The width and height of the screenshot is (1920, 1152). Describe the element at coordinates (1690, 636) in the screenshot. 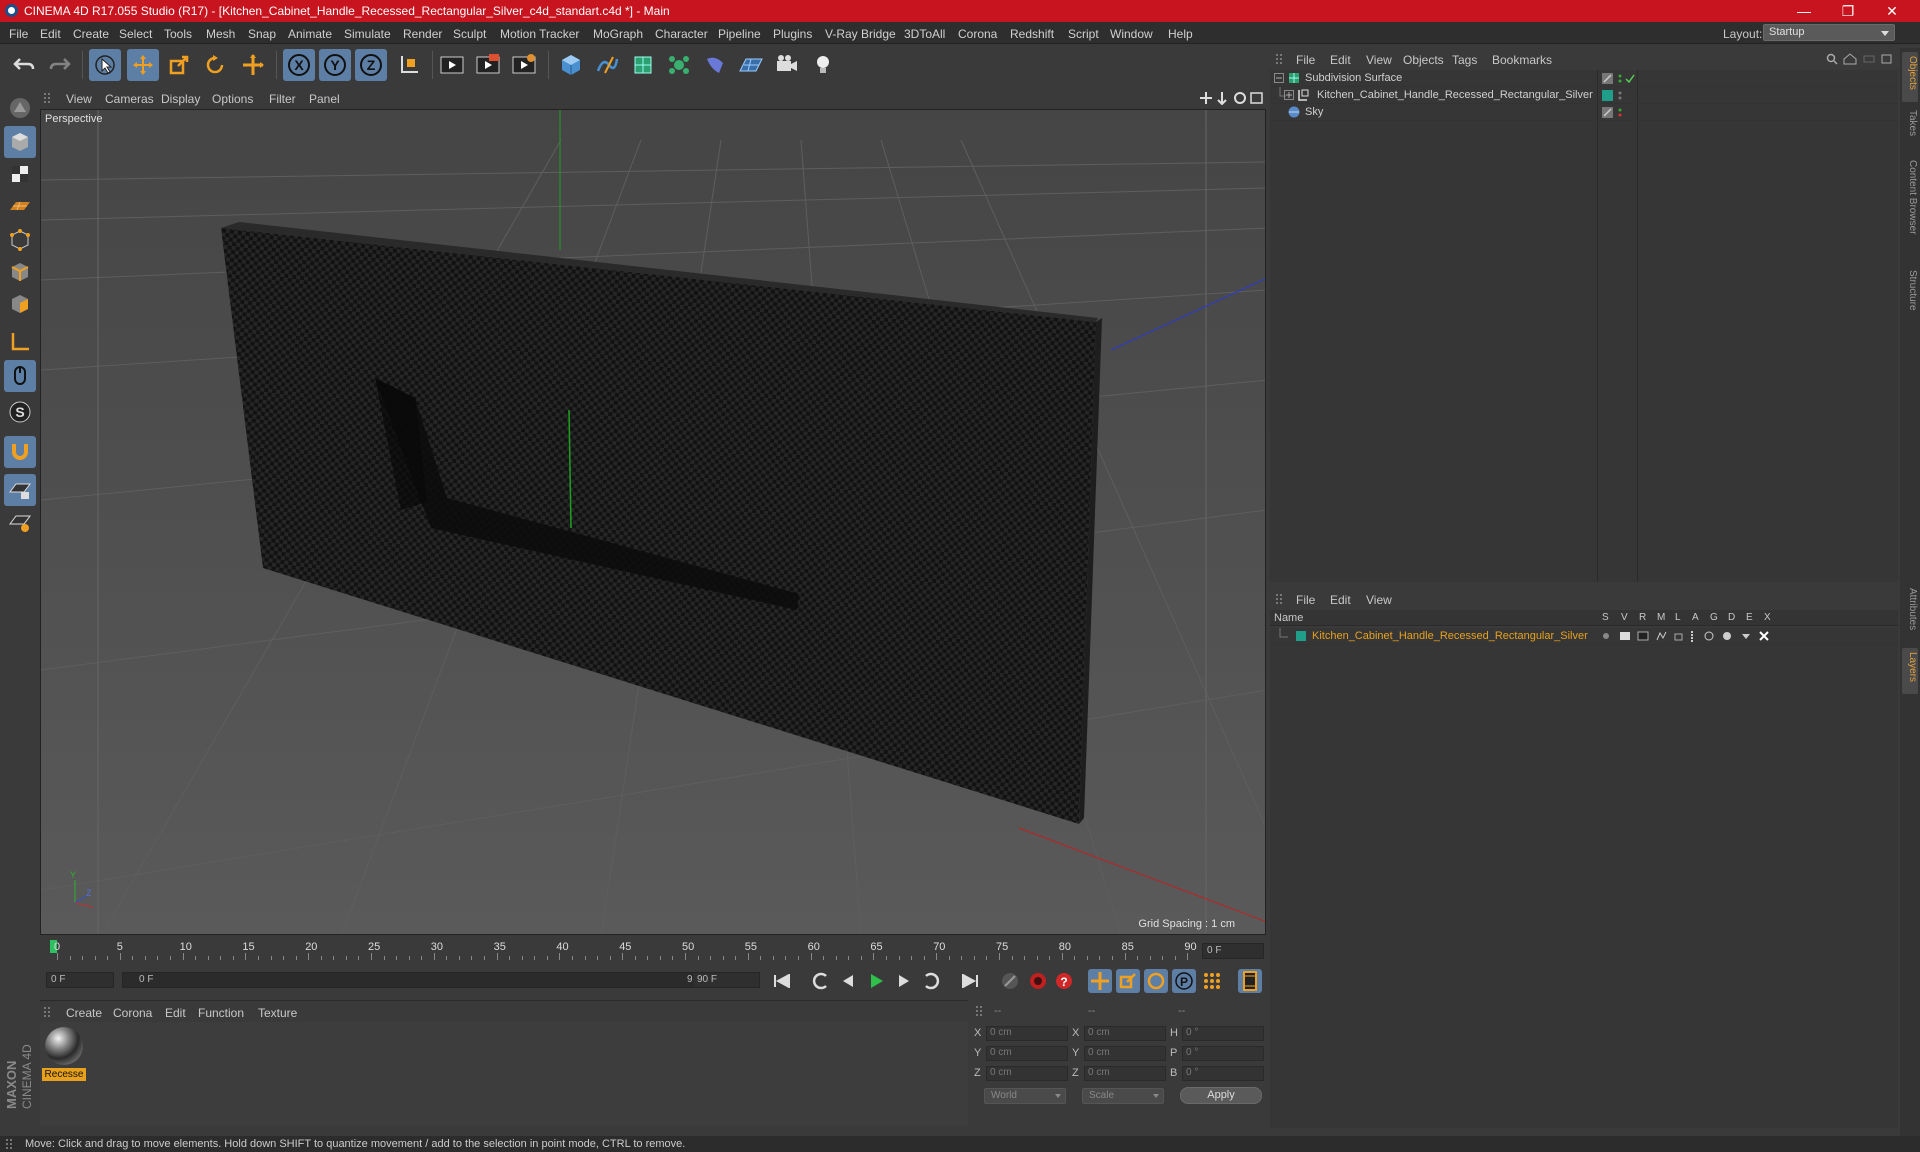

I see `layer-toggle-icons` at that location.